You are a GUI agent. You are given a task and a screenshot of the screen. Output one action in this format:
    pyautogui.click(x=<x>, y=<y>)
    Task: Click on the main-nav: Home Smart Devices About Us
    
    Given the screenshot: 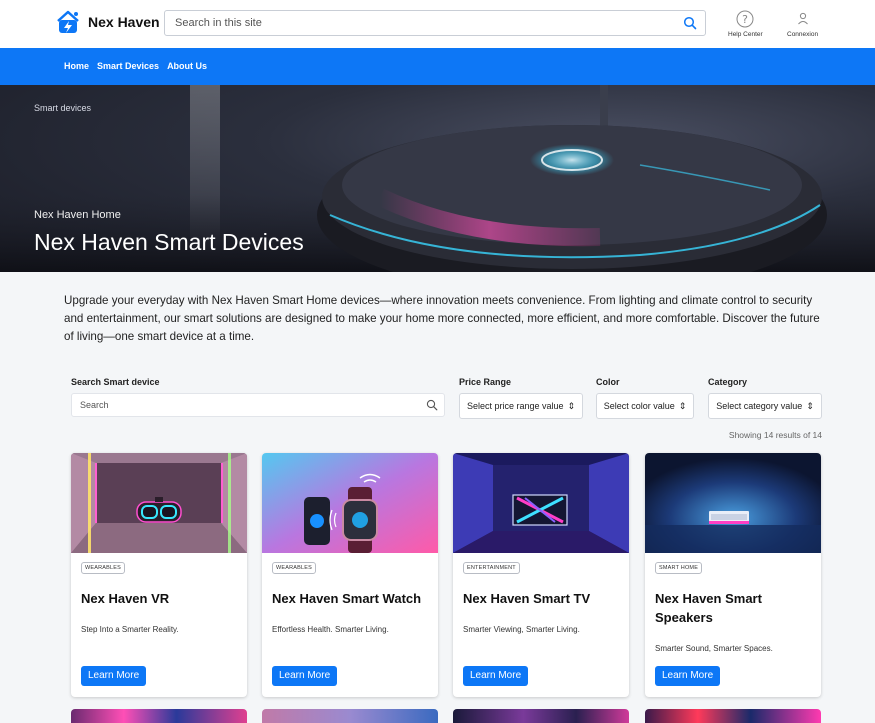 What is the action you would take?
    pyautogui.click(x=437, y=66)
    